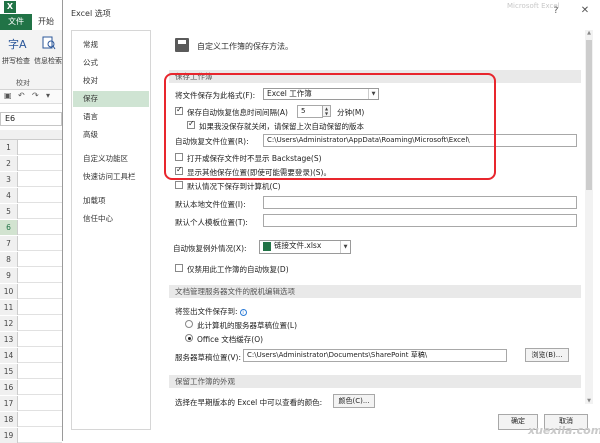 This screenshot has height=443, width=600. Describe the element at coordinates (9, 371) in the screenshot. I see `row-number: 15` at that location.